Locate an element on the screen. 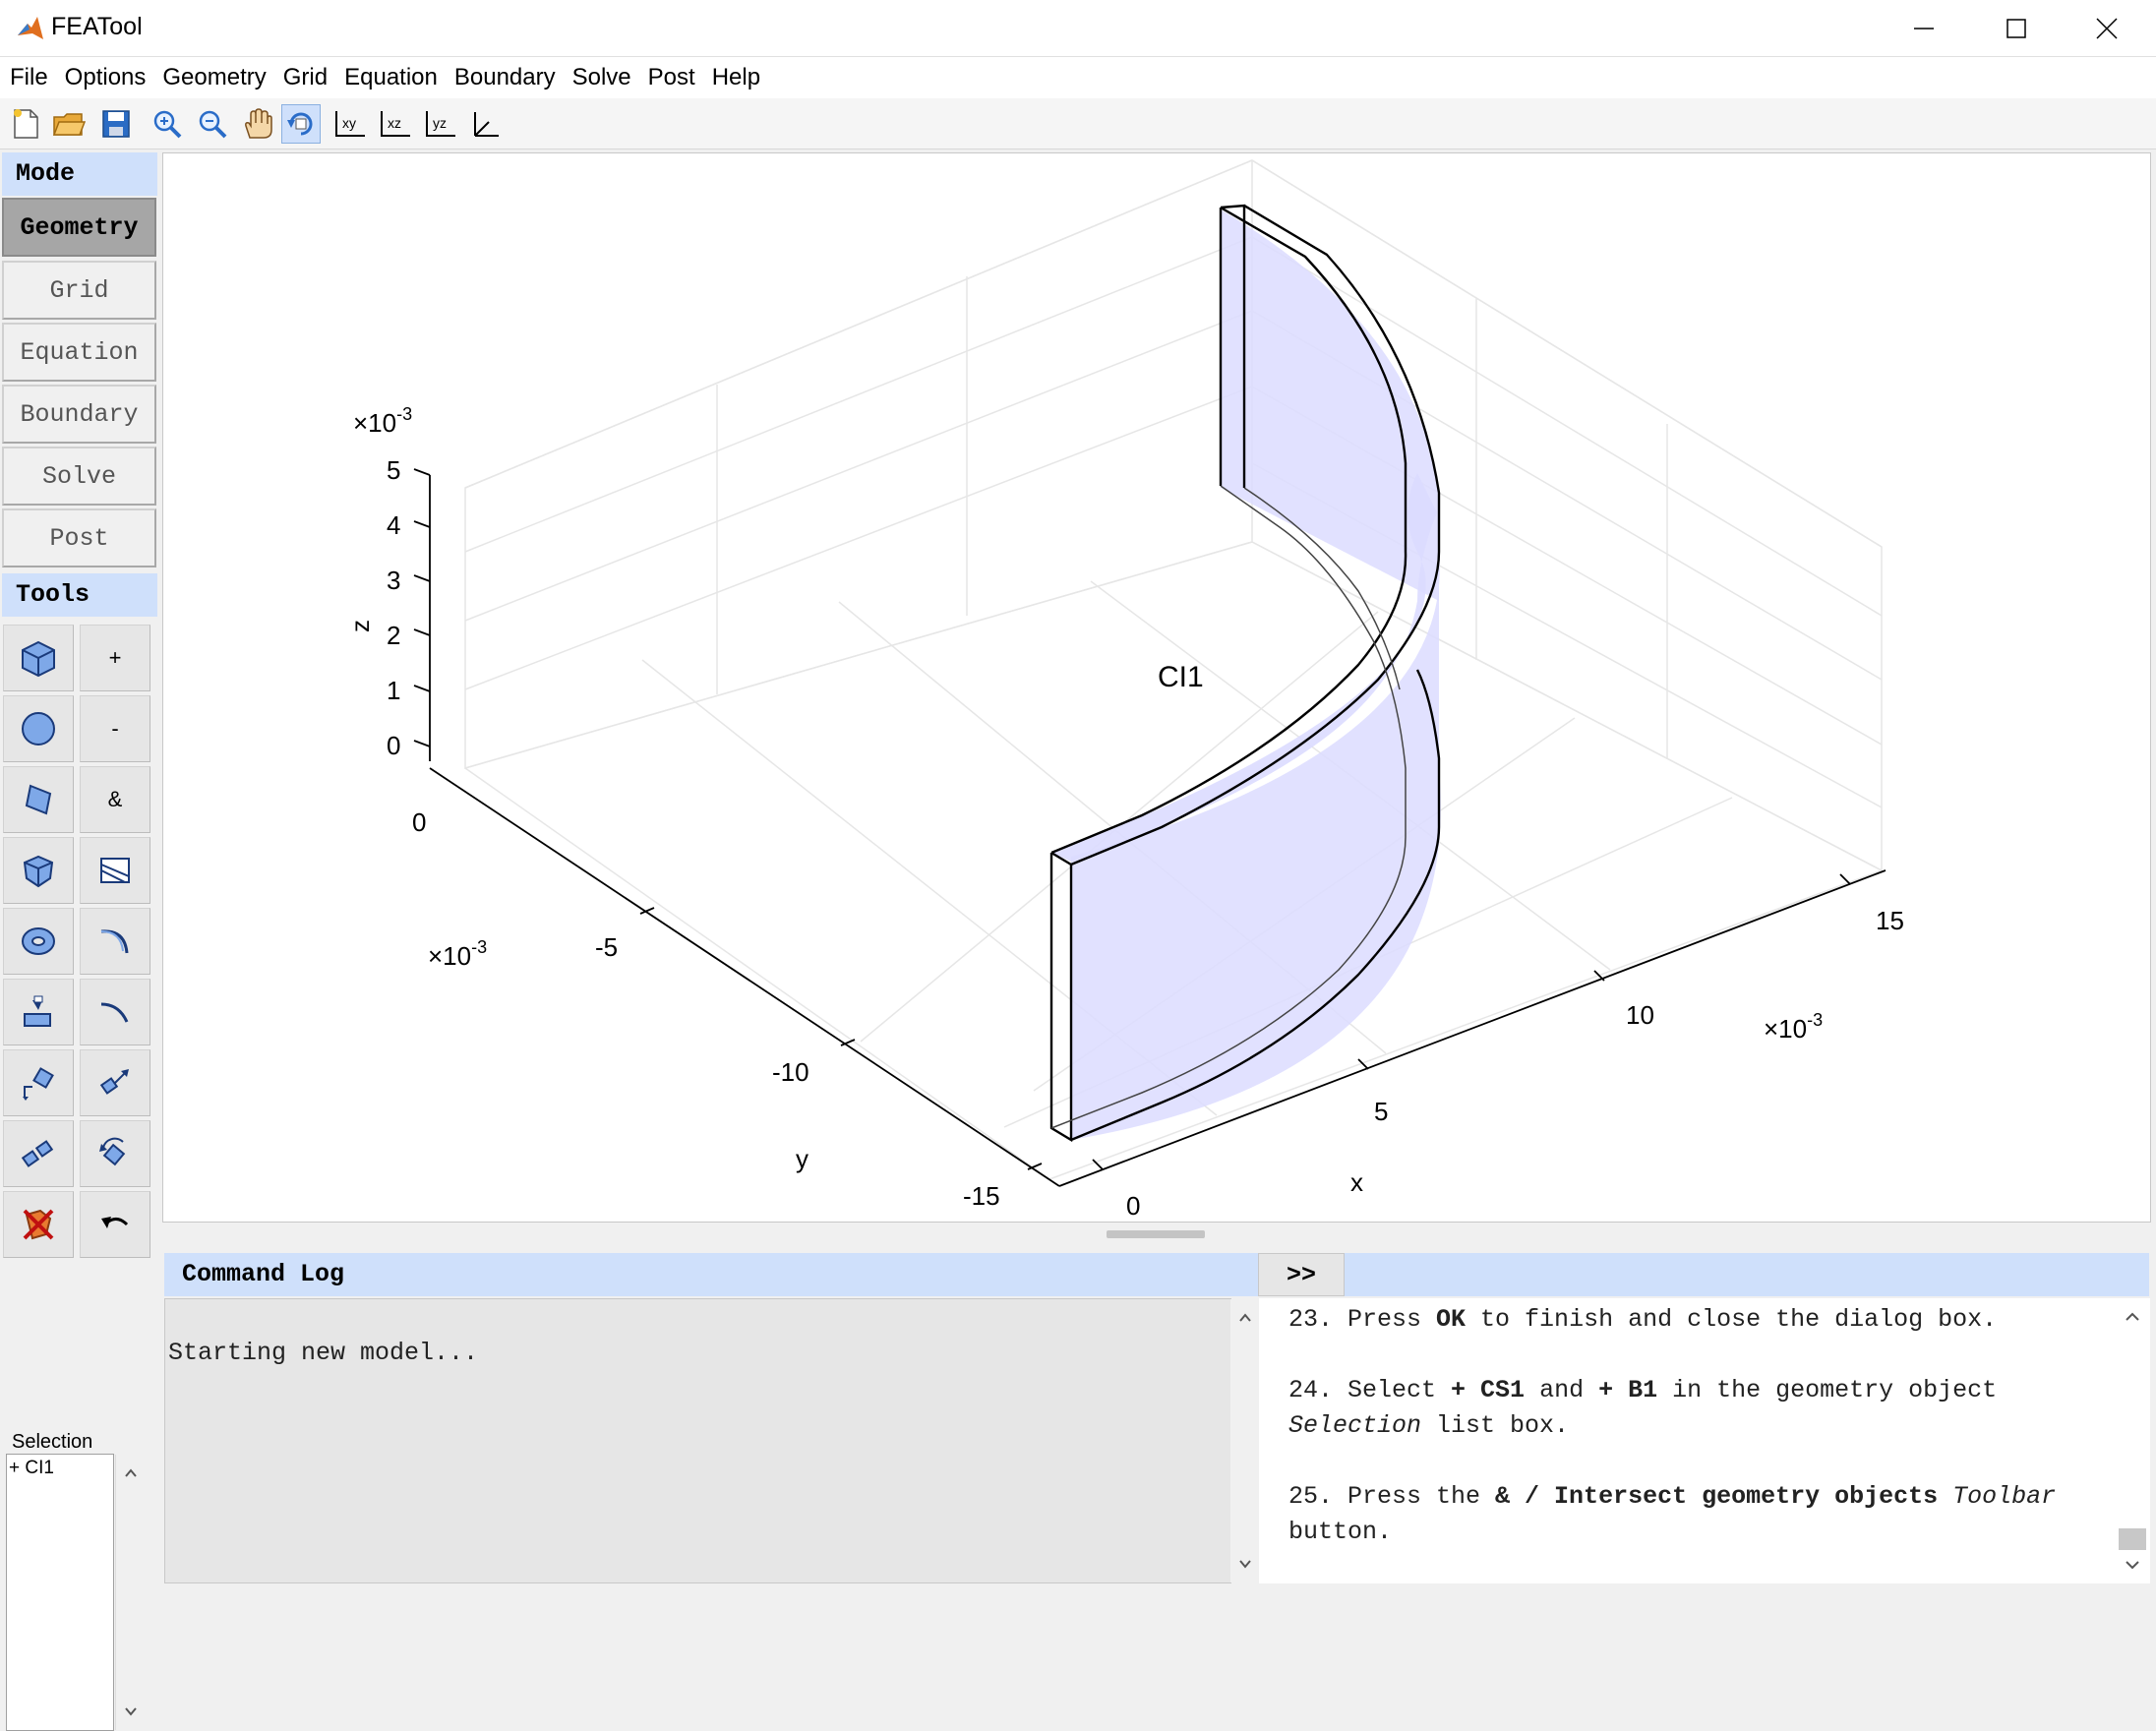  step-bold-text: & / Intersect geometry objects is located at coordinates (1717, 1496).